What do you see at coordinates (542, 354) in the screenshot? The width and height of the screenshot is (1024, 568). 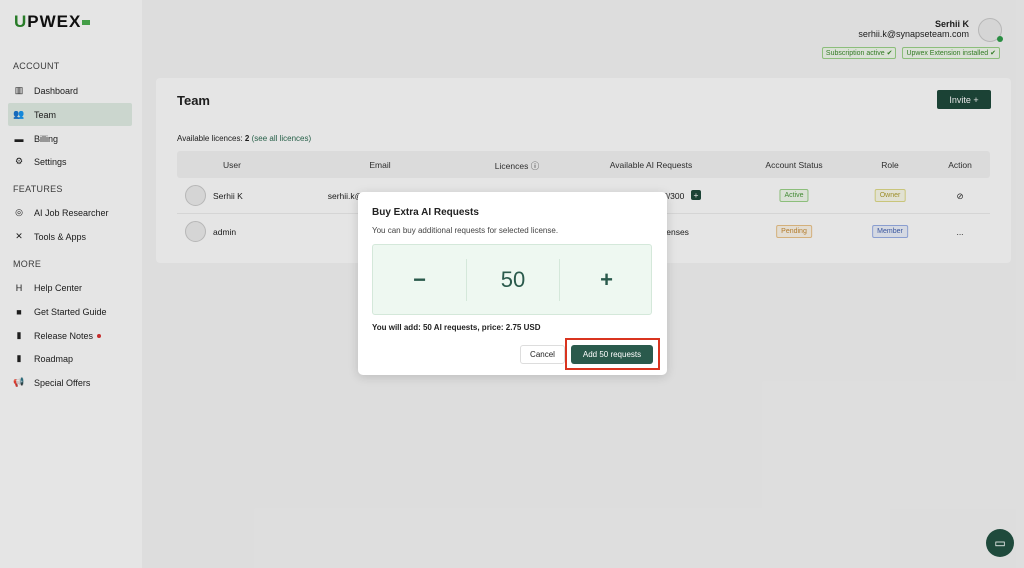 I see `cancel-button: Cancel` at bounding box center [542, 354].